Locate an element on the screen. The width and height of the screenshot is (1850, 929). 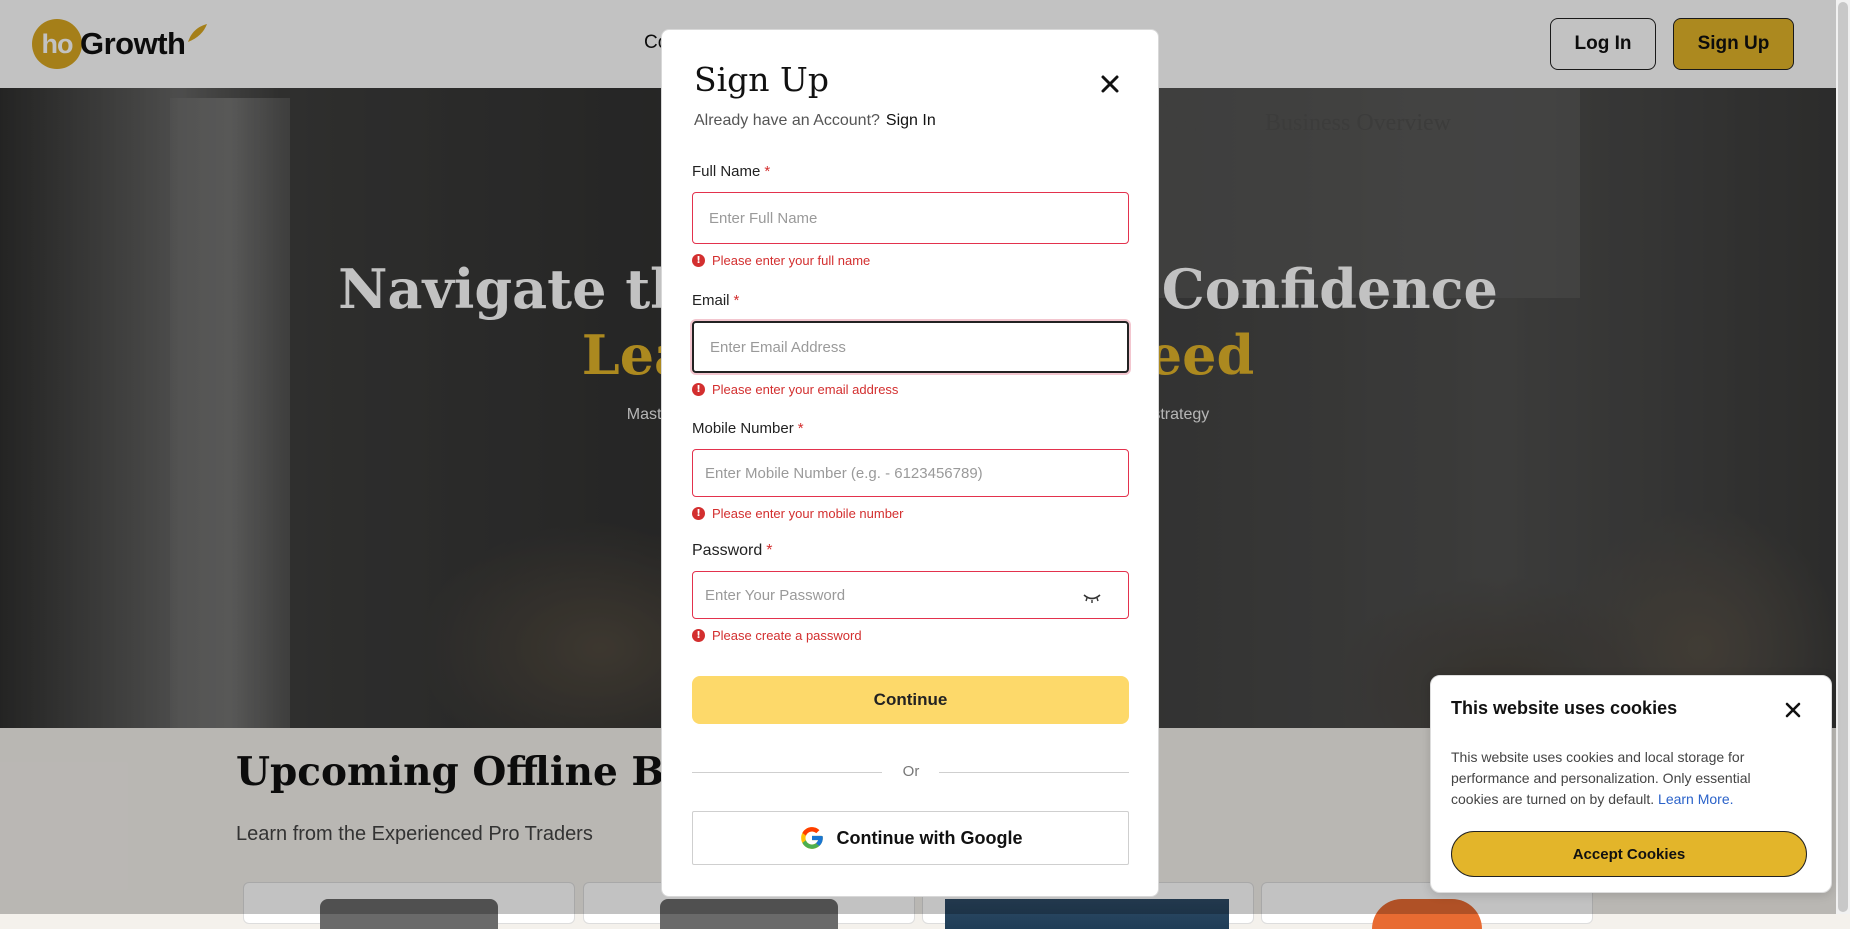
full-name-error-text: Please enter your full name is located at coordinates (791, 260).